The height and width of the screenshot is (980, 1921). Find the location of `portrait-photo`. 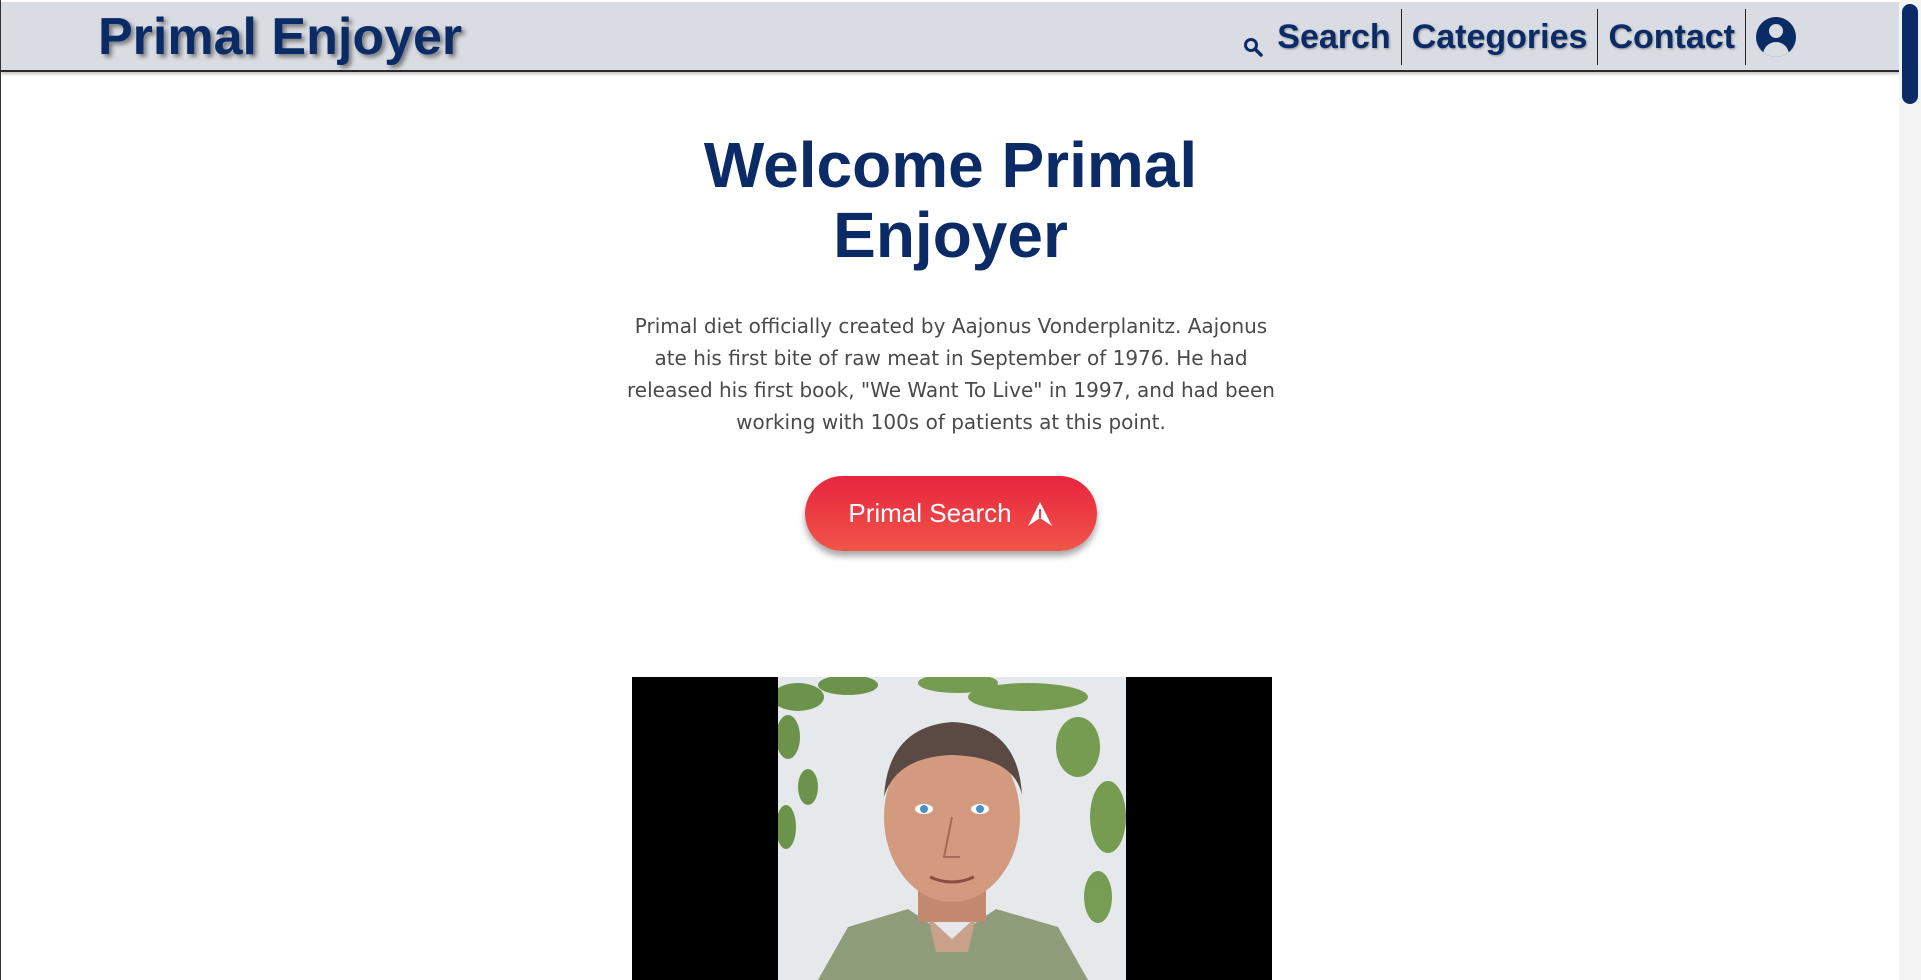

portrait-photo is located at coordinates (952, 828).